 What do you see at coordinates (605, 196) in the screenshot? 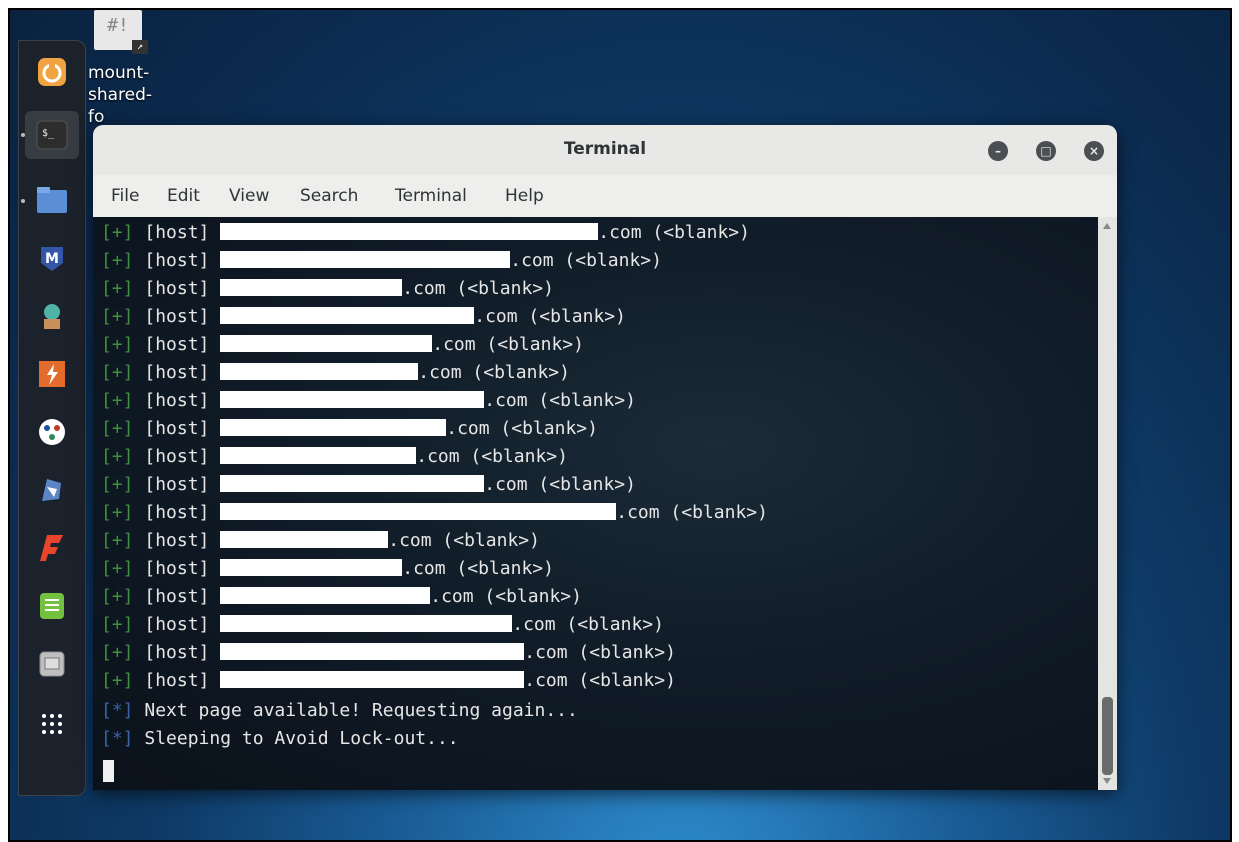
I see `menu-bar: File Edit View Search Terminal Help` at bounding box center [605, 196].